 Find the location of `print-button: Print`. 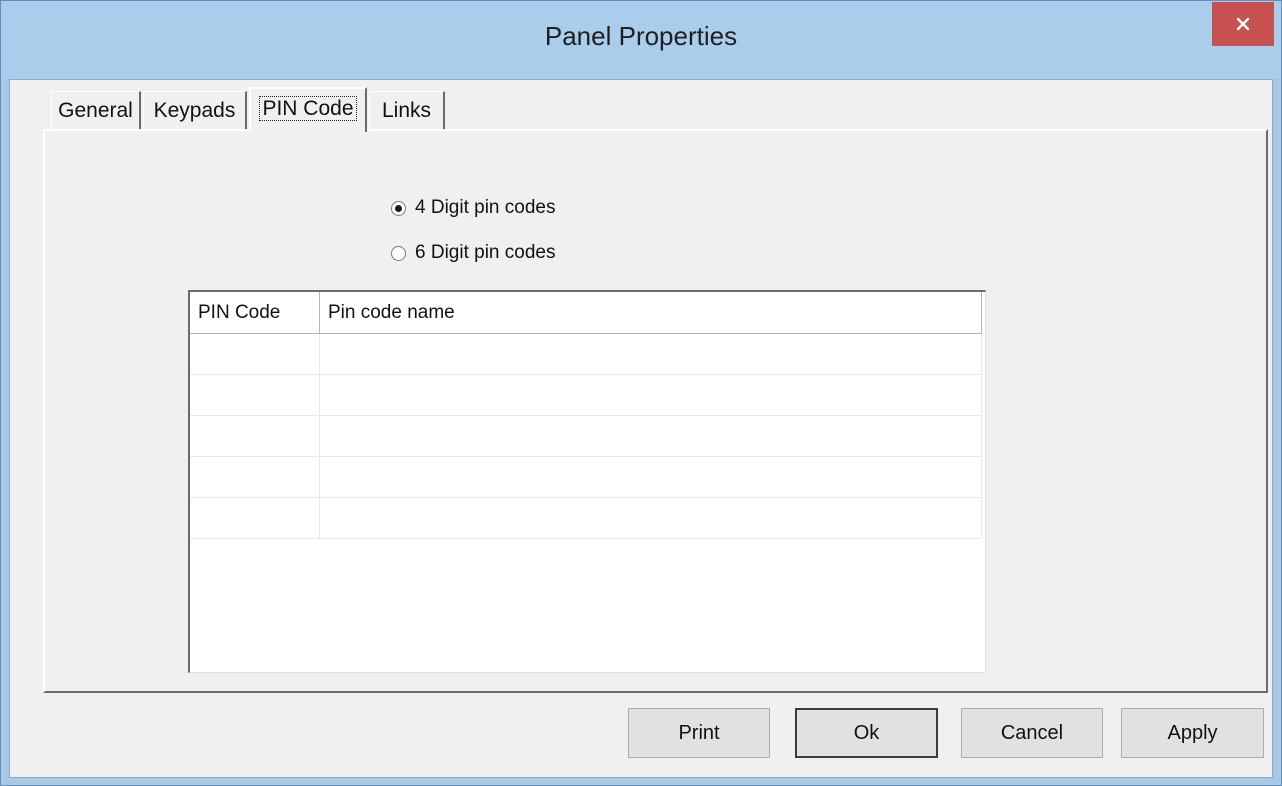

print-button: Print is located at coordinates (699, 733).